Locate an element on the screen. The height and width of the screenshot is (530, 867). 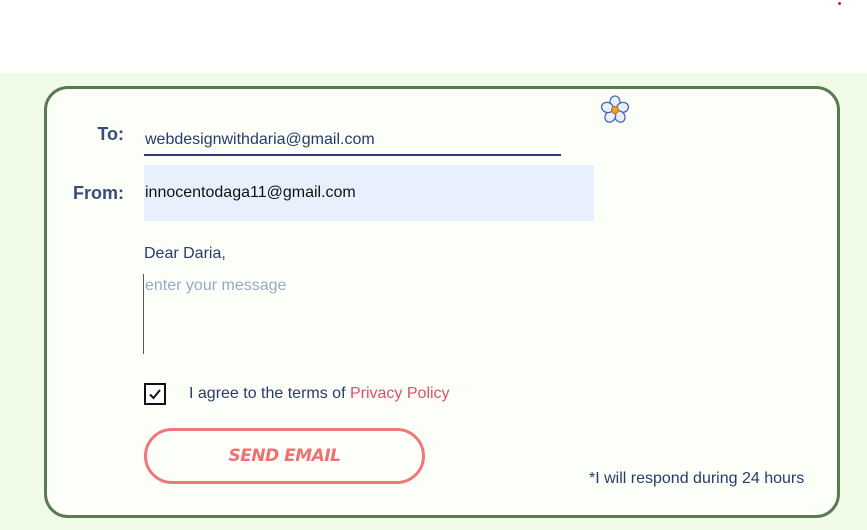
from-email-field is located at coordinates (369, 193).